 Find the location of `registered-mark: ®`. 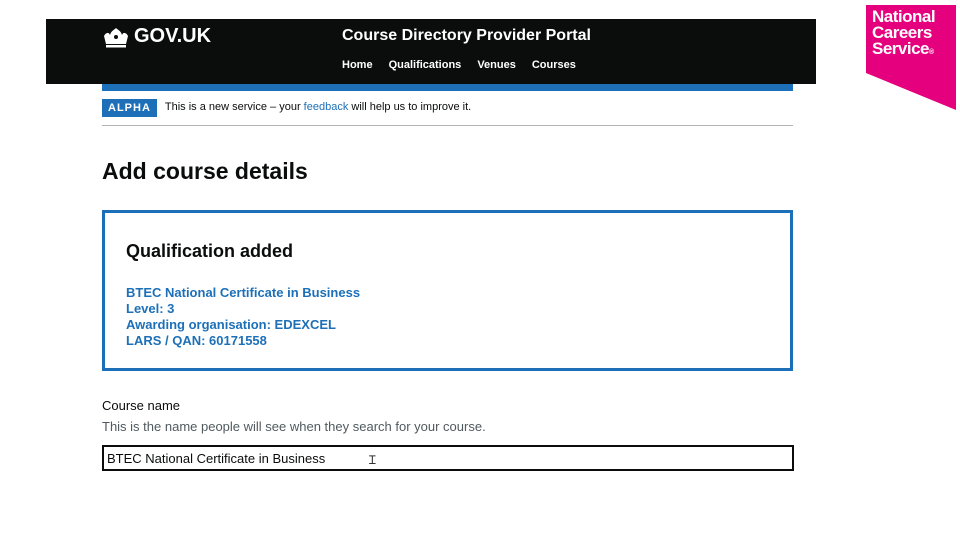

registered-mark: ® is located at coordinates (931, 52).